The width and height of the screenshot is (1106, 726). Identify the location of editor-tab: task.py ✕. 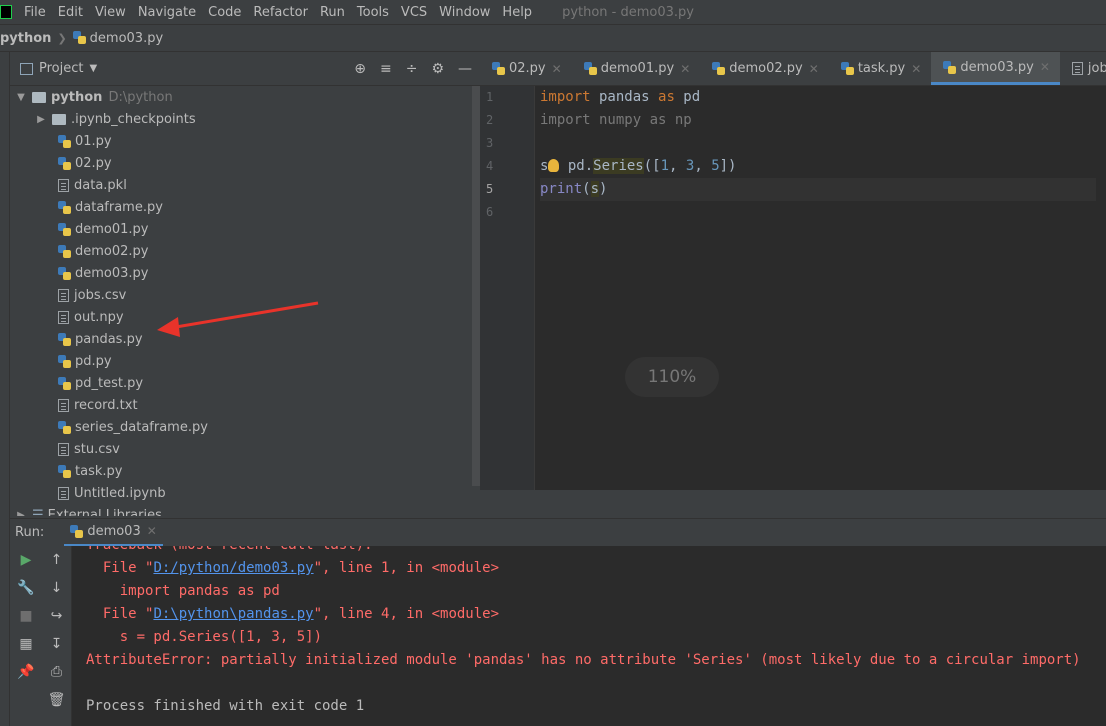
(880, 68).